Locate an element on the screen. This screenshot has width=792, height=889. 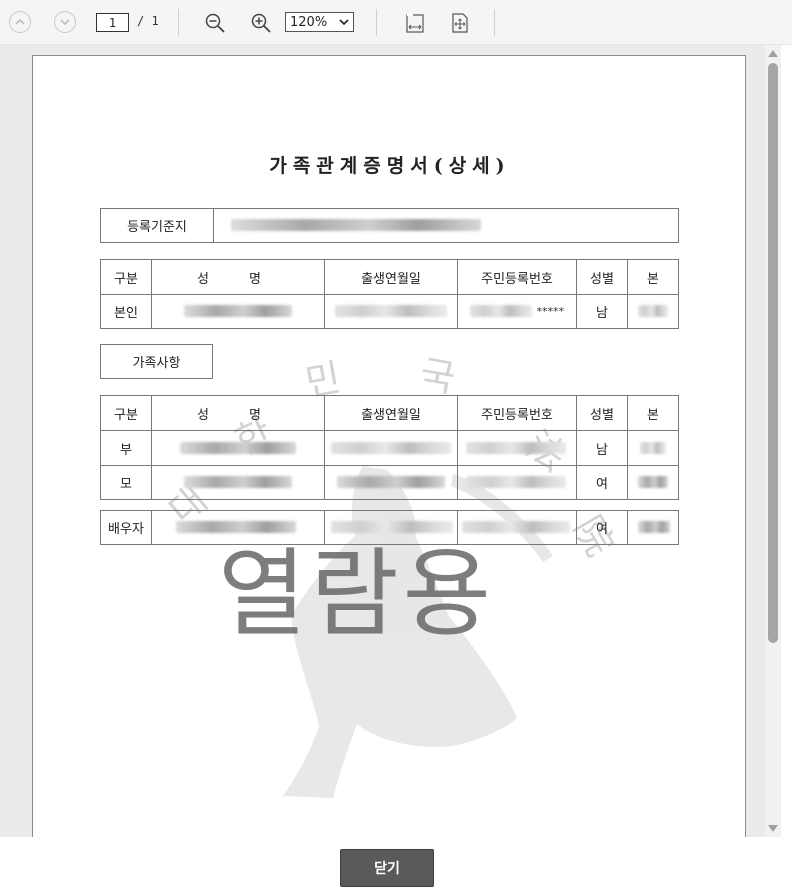
chevron-up-icon is located at coordinates (20, 21).